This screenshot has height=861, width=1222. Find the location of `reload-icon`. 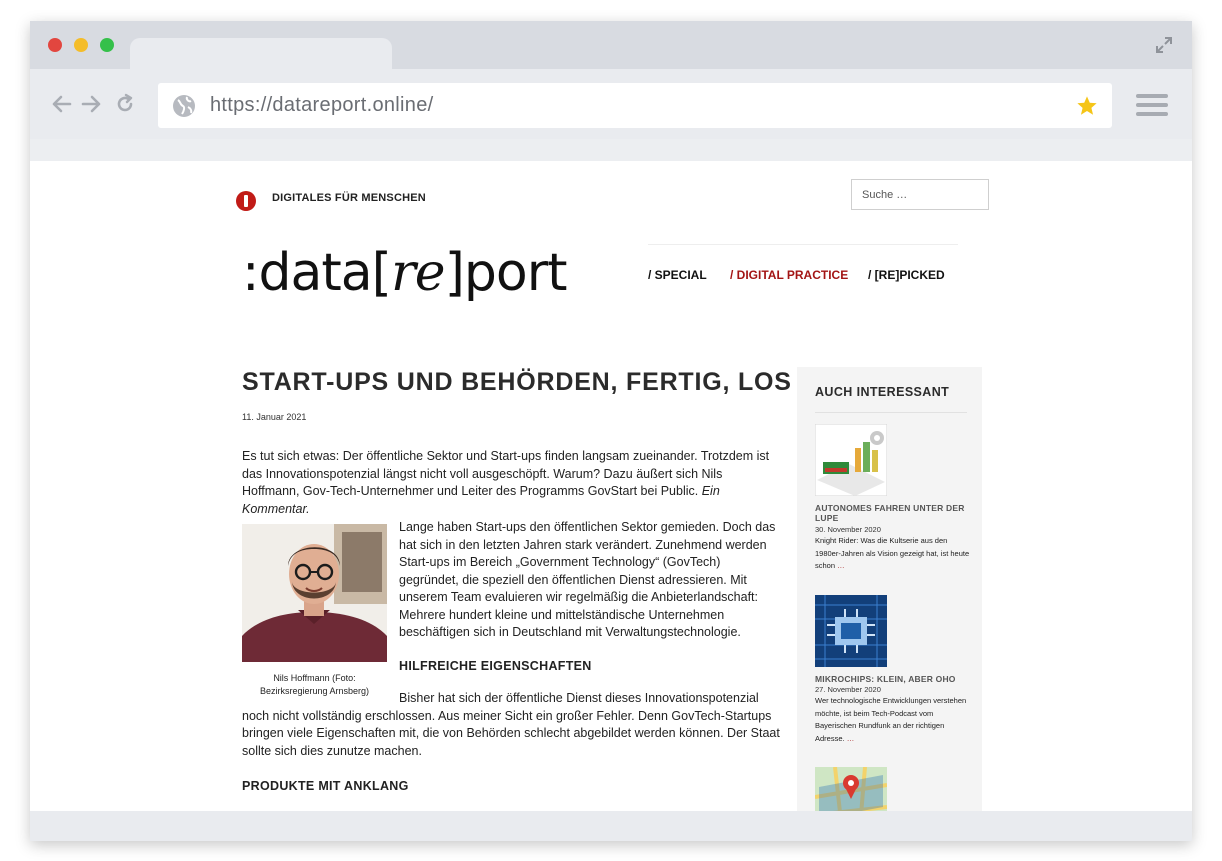

reload-icon is located at coordinates (125, 104).